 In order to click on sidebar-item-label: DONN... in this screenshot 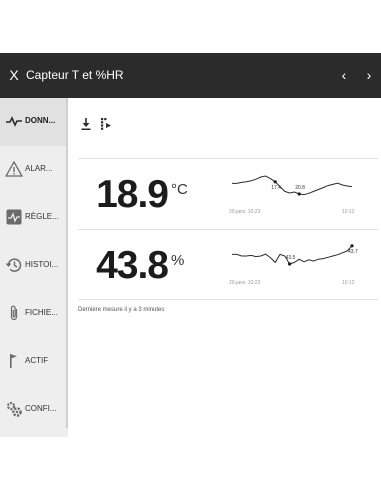, I will do `click(40, 120)`.